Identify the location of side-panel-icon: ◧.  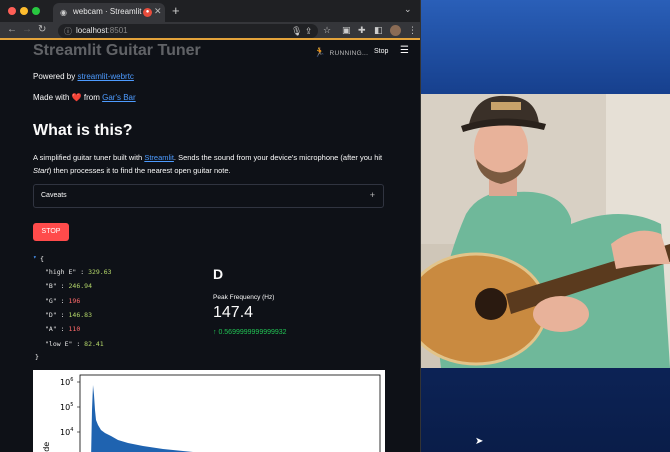
(378, 30).